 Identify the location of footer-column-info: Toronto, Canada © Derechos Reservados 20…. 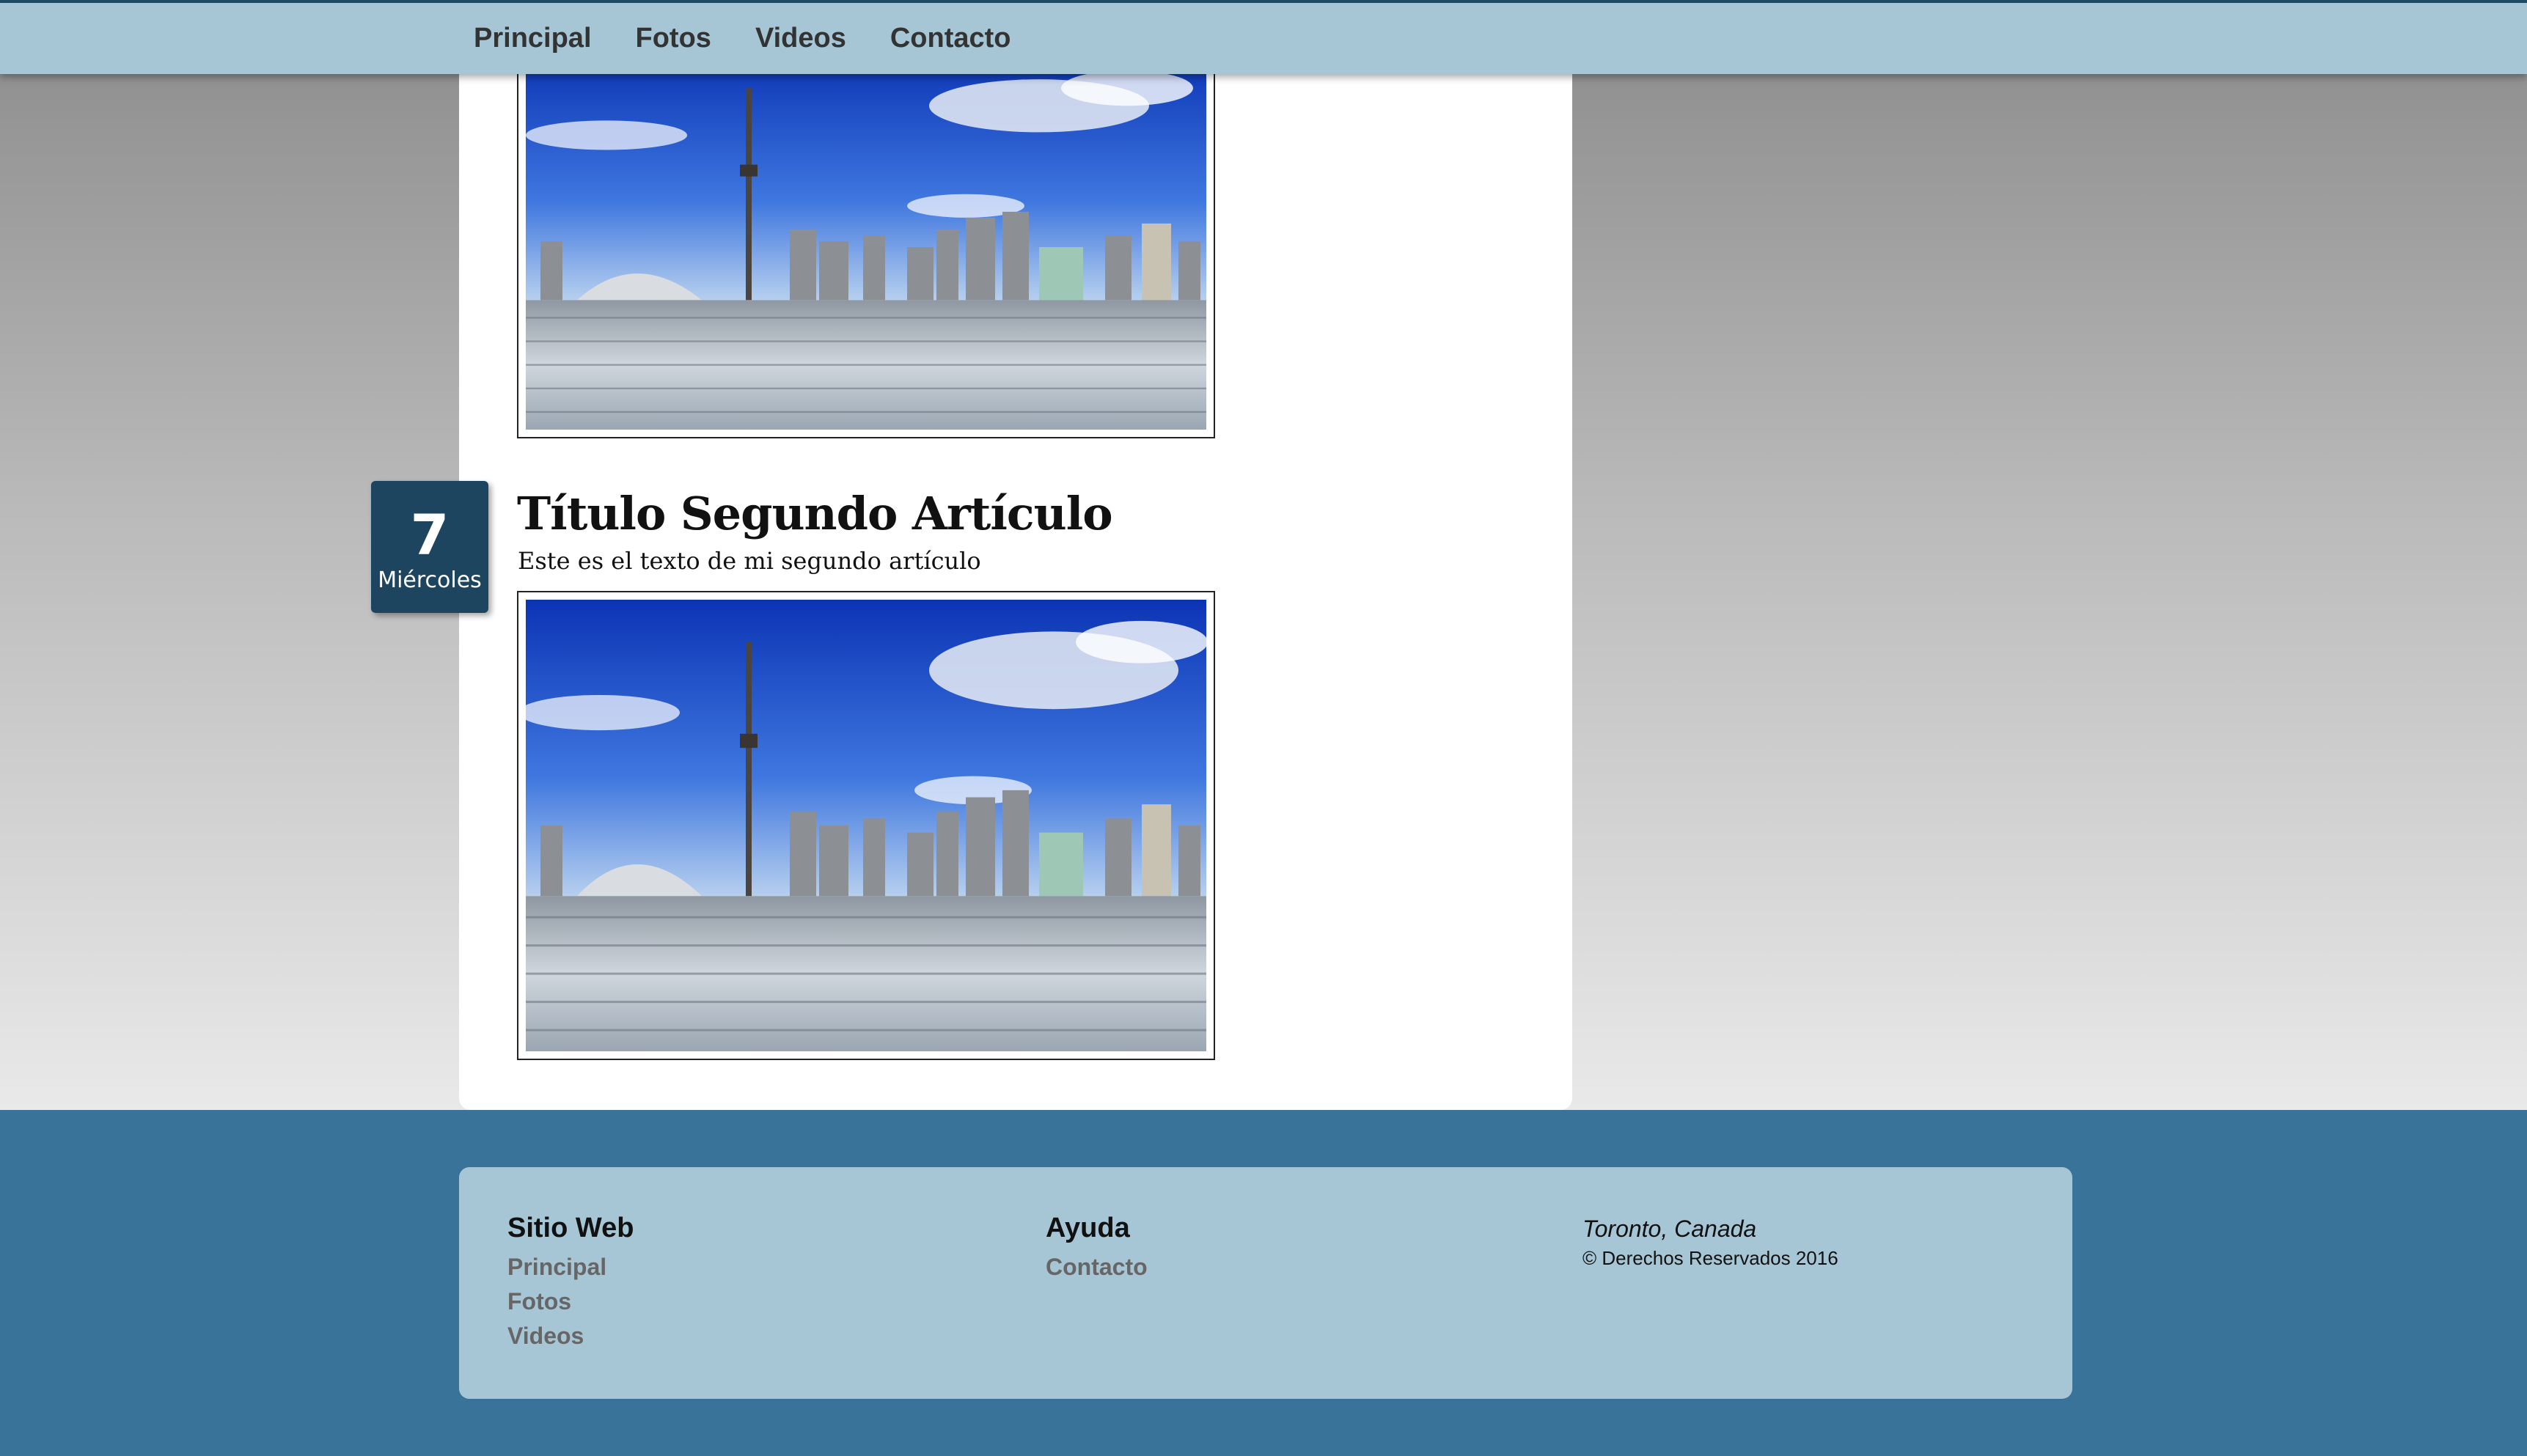
(1710, 1243).